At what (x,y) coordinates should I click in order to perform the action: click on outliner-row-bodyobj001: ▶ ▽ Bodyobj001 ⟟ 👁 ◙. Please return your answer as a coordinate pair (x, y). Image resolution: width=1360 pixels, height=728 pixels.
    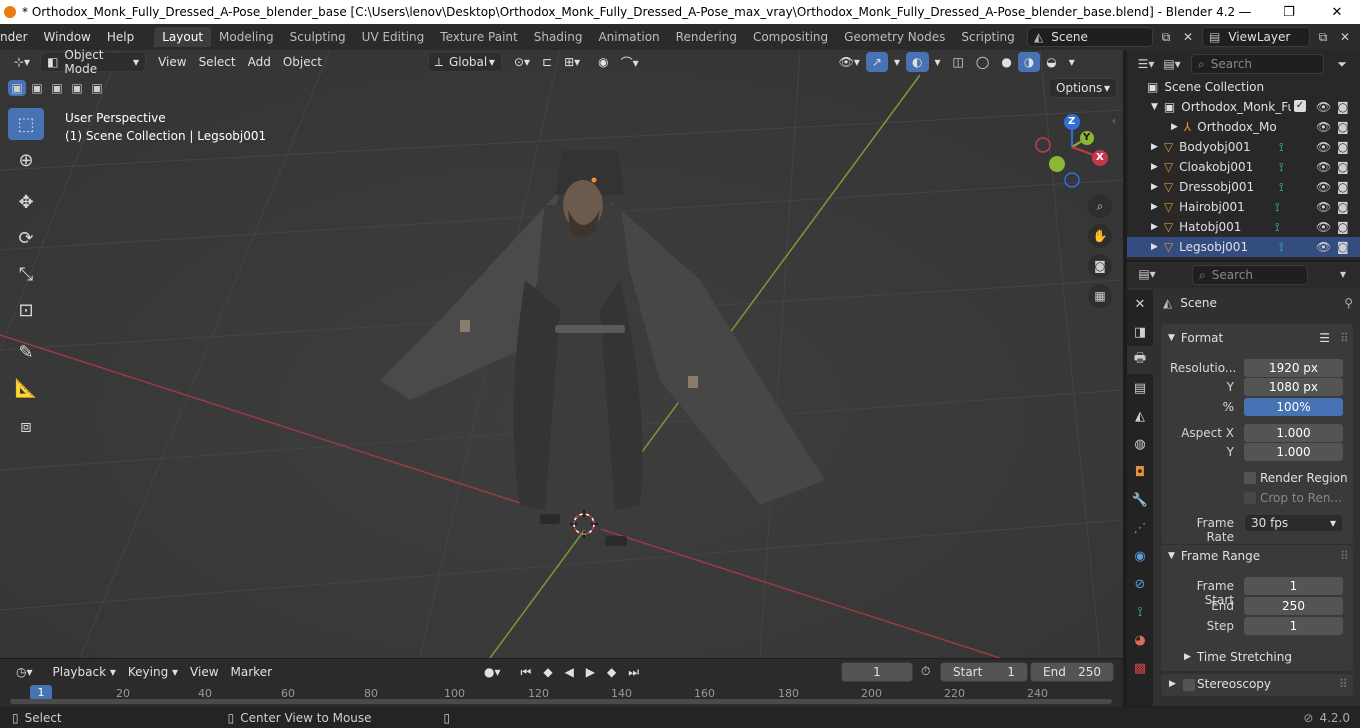
    Looking at the image, I should click on (1243, 147).